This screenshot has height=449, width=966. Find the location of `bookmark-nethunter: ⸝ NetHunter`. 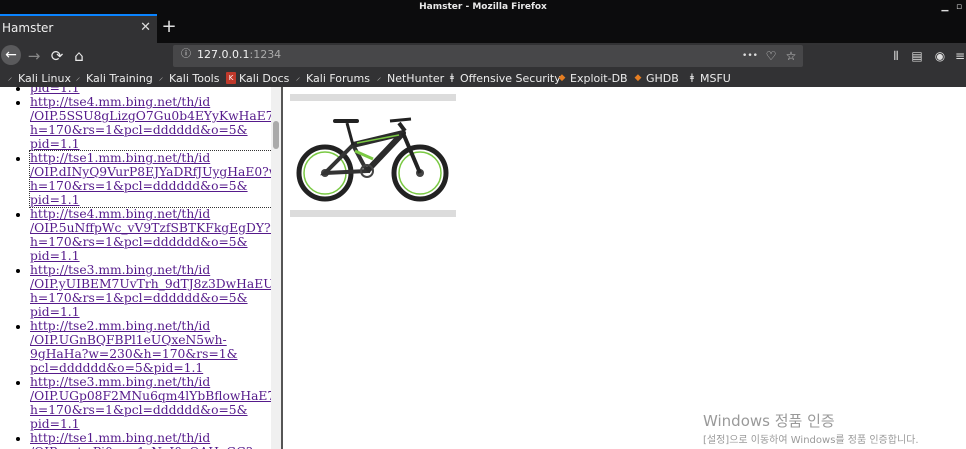

bookmark-nethunter: ⸝ NetHunter is located at coordinates (409, 78).